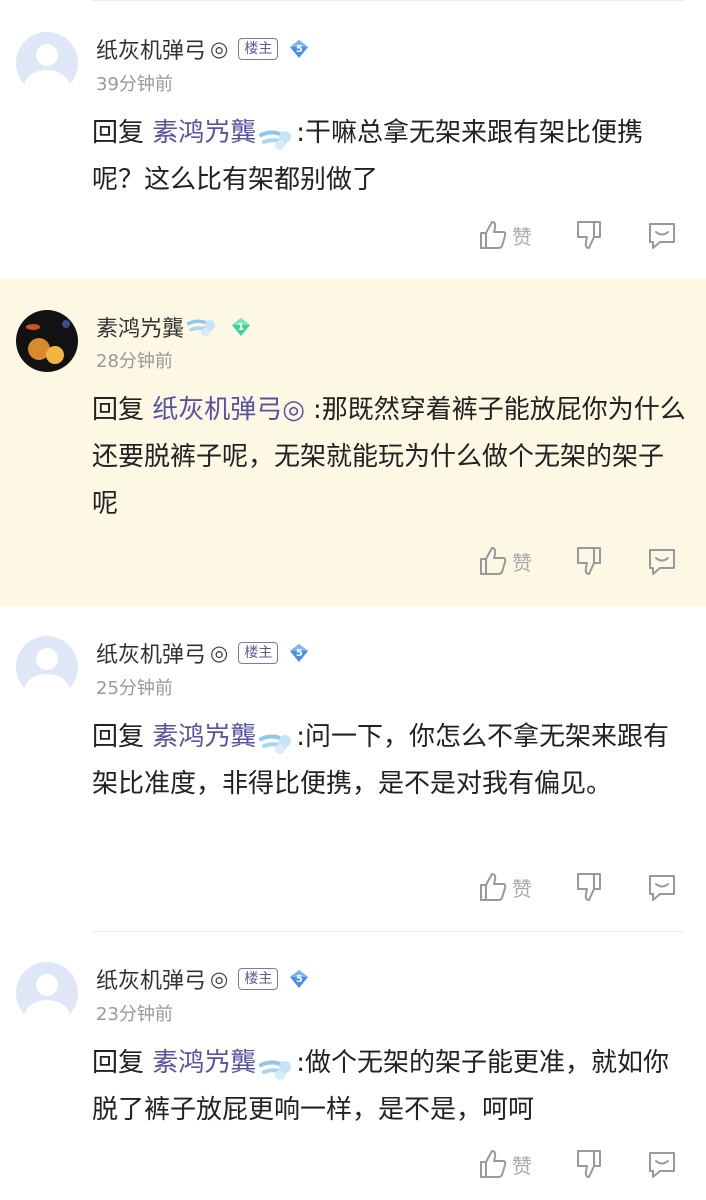  Describe the element at coordinates (390, 1087) in the screenshot. I see `comment-text: 回复 素鸿㞧龔:做个无架的架子能更准，就如你脱了裤子放屁更响一样，是不是，呵呵` at that location.